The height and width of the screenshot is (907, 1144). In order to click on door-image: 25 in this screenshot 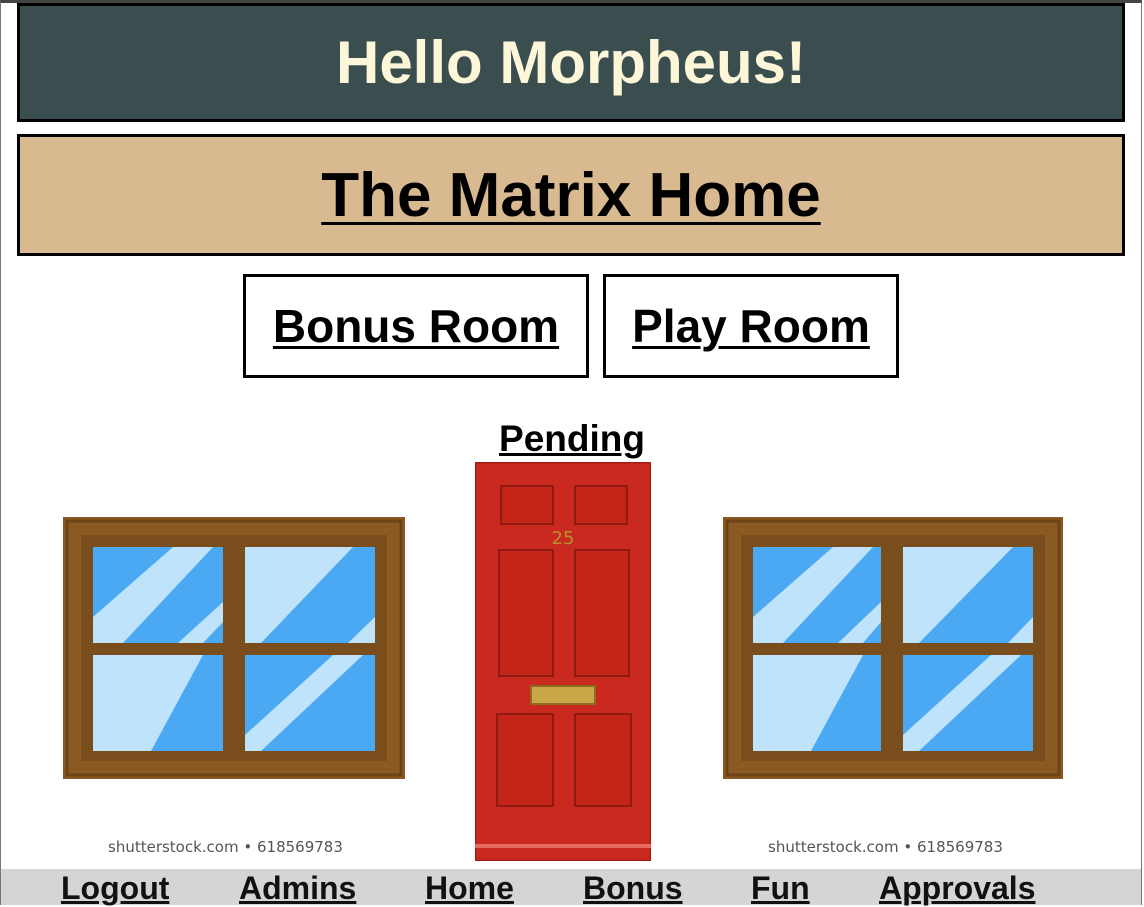, I will do `click(563, 661)`.